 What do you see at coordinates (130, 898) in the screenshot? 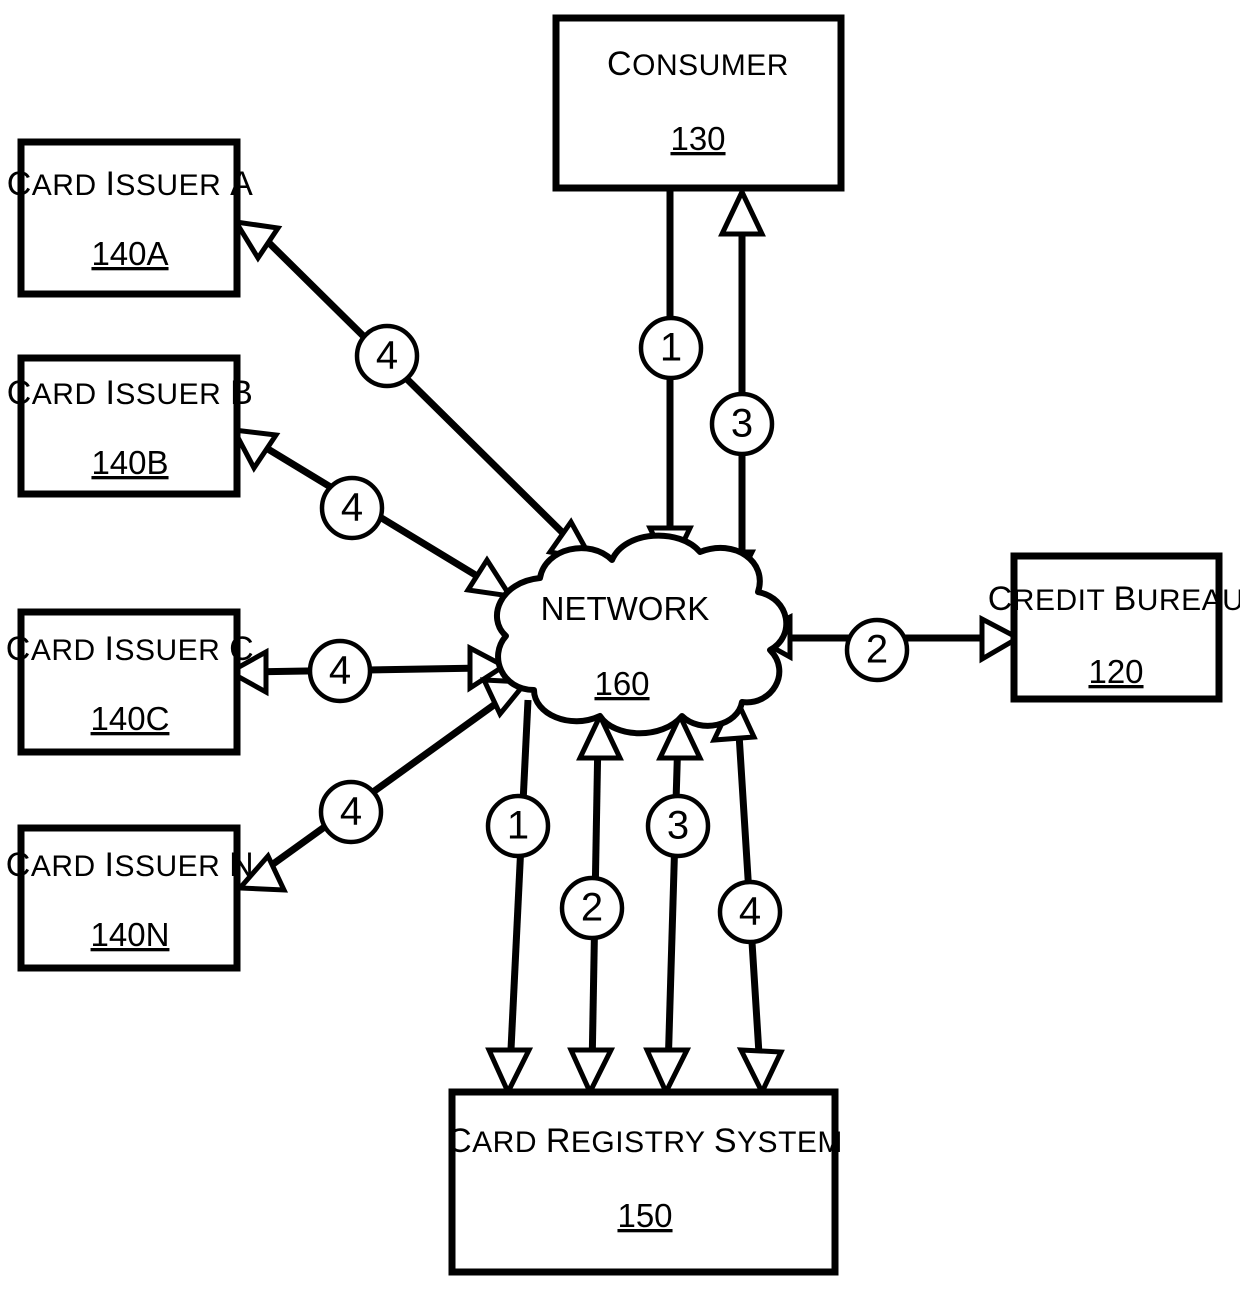
I see `node-card-issuer-n: CARD ISSUER N 140N` at bounding box center [130, 898].